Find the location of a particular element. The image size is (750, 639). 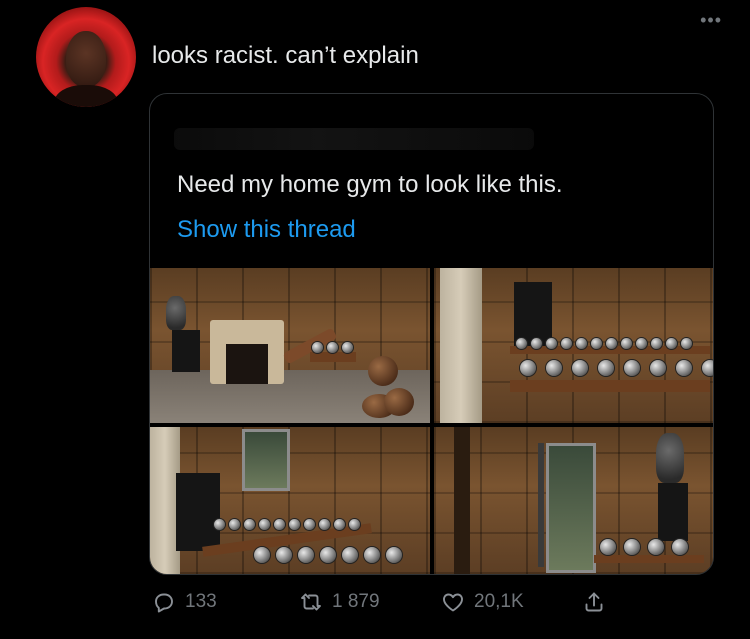

like-count: 20,1K is located at coordinates (499, 601).